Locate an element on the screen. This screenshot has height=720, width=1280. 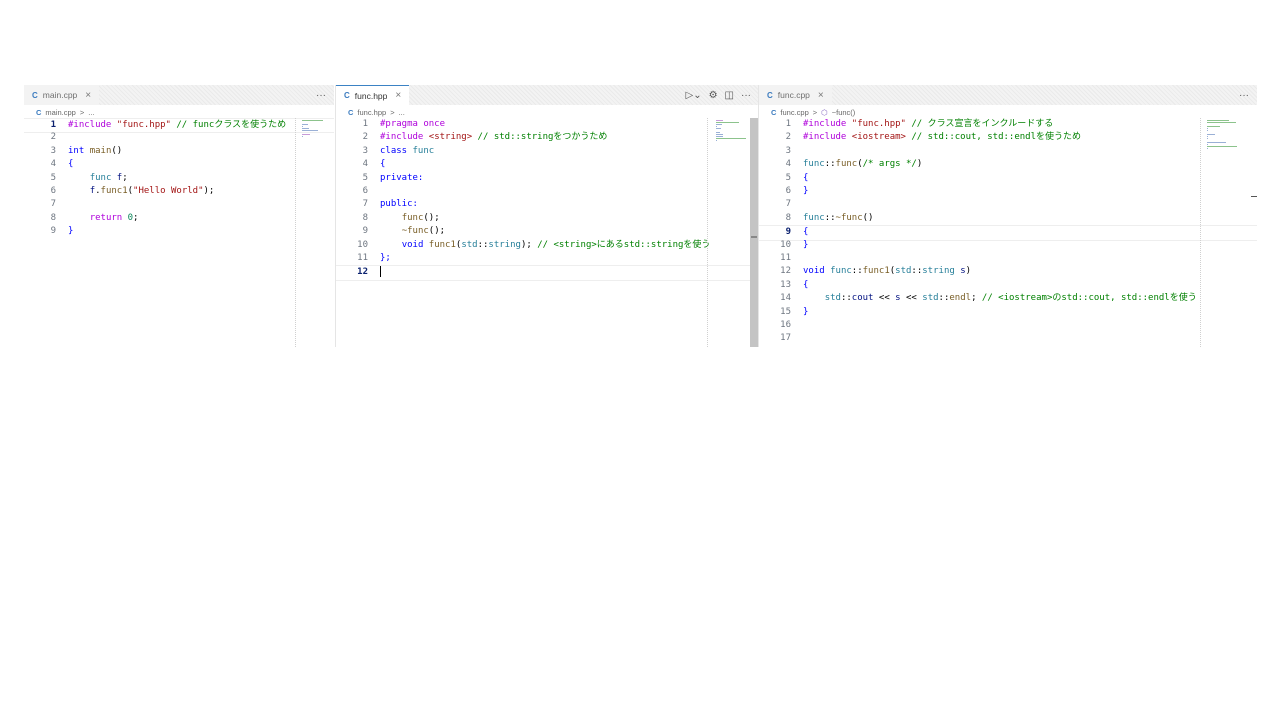
line-number: 5 is located at coordinates (53, 177).